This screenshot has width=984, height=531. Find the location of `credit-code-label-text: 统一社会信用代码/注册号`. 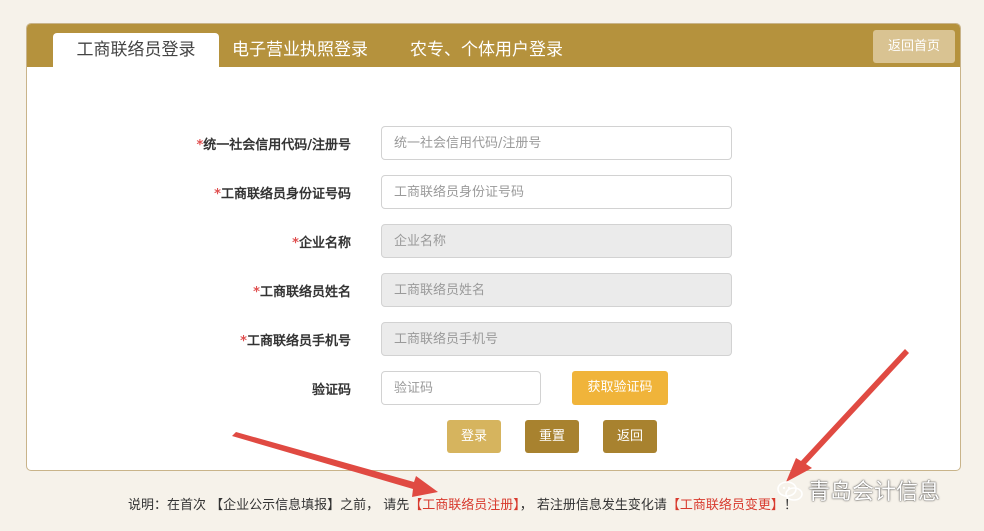

credit-code-label-text: 统一社会信用代码/注册号 is located at coordinates (277, 145).